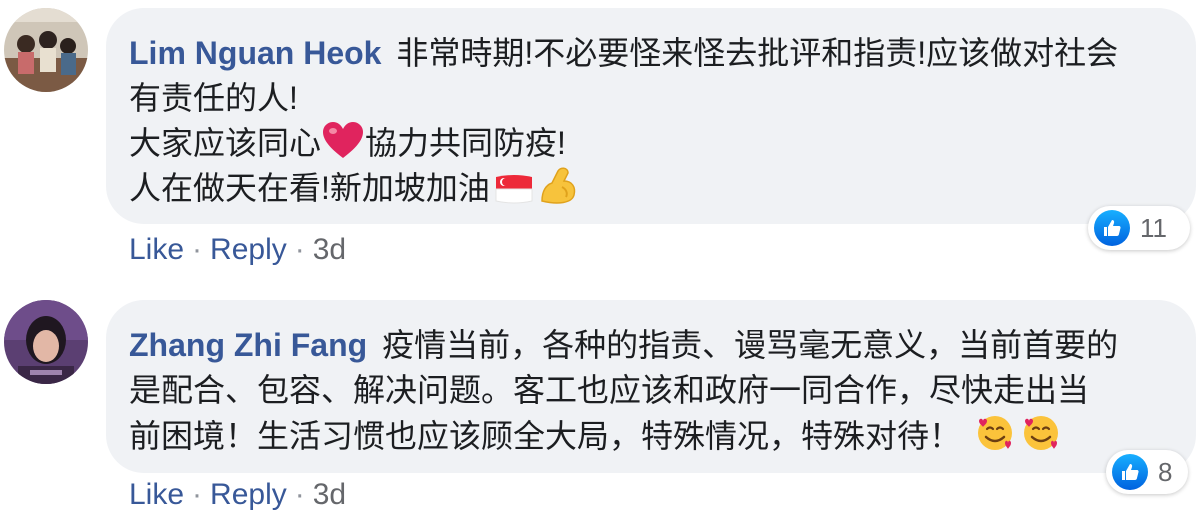  What do you see at coordinates (255, 53) in the screenshot?
I see `comment-author: Lim Nguan Heok` at bounding box center [255, 53].